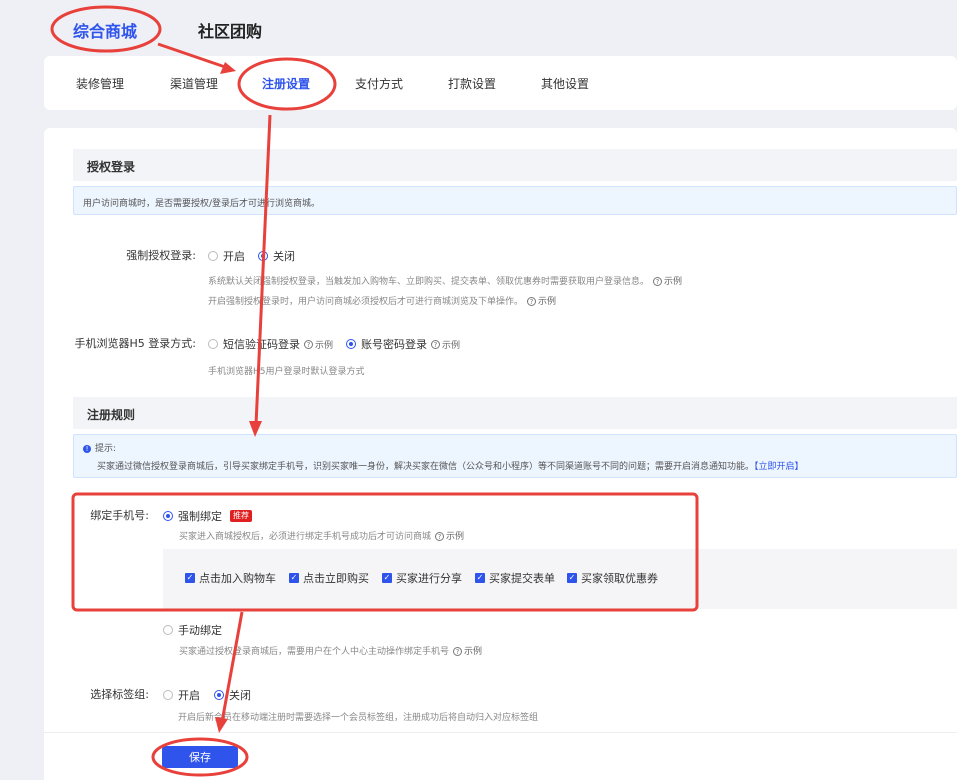 This screenshot has width=957, height=780. What do you see at coordinates (230, 30) in the screenshot?
I see `tab-community-group: 社区团购` at bounding box center [230, 30].